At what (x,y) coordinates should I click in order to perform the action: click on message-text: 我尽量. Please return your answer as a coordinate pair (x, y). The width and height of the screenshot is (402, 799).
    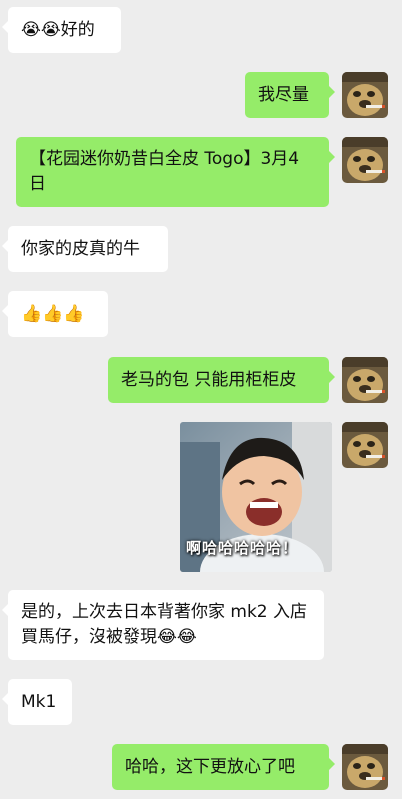
    Looking at the image, I should click on (283, 95).